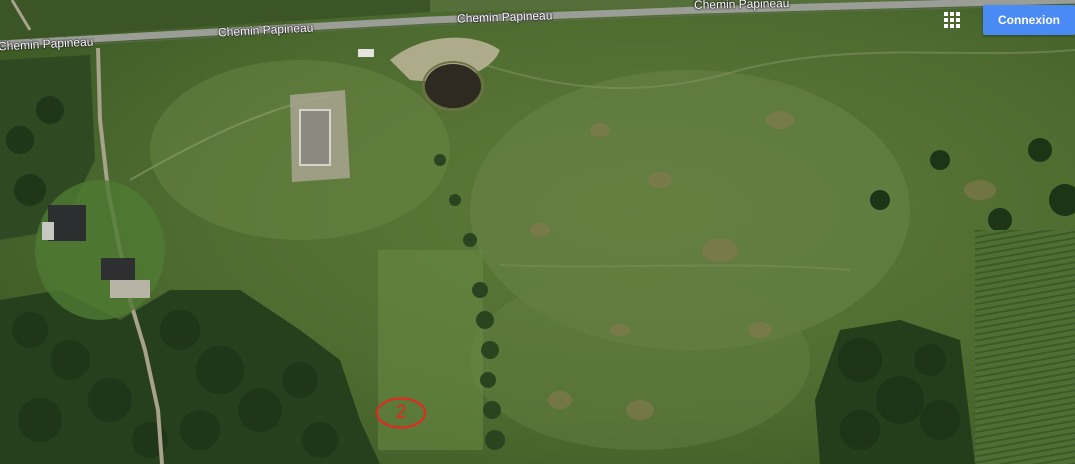 The width and height of the screenshot is (1075, 464). I want to click on meadow-patch, so click(640, 360).